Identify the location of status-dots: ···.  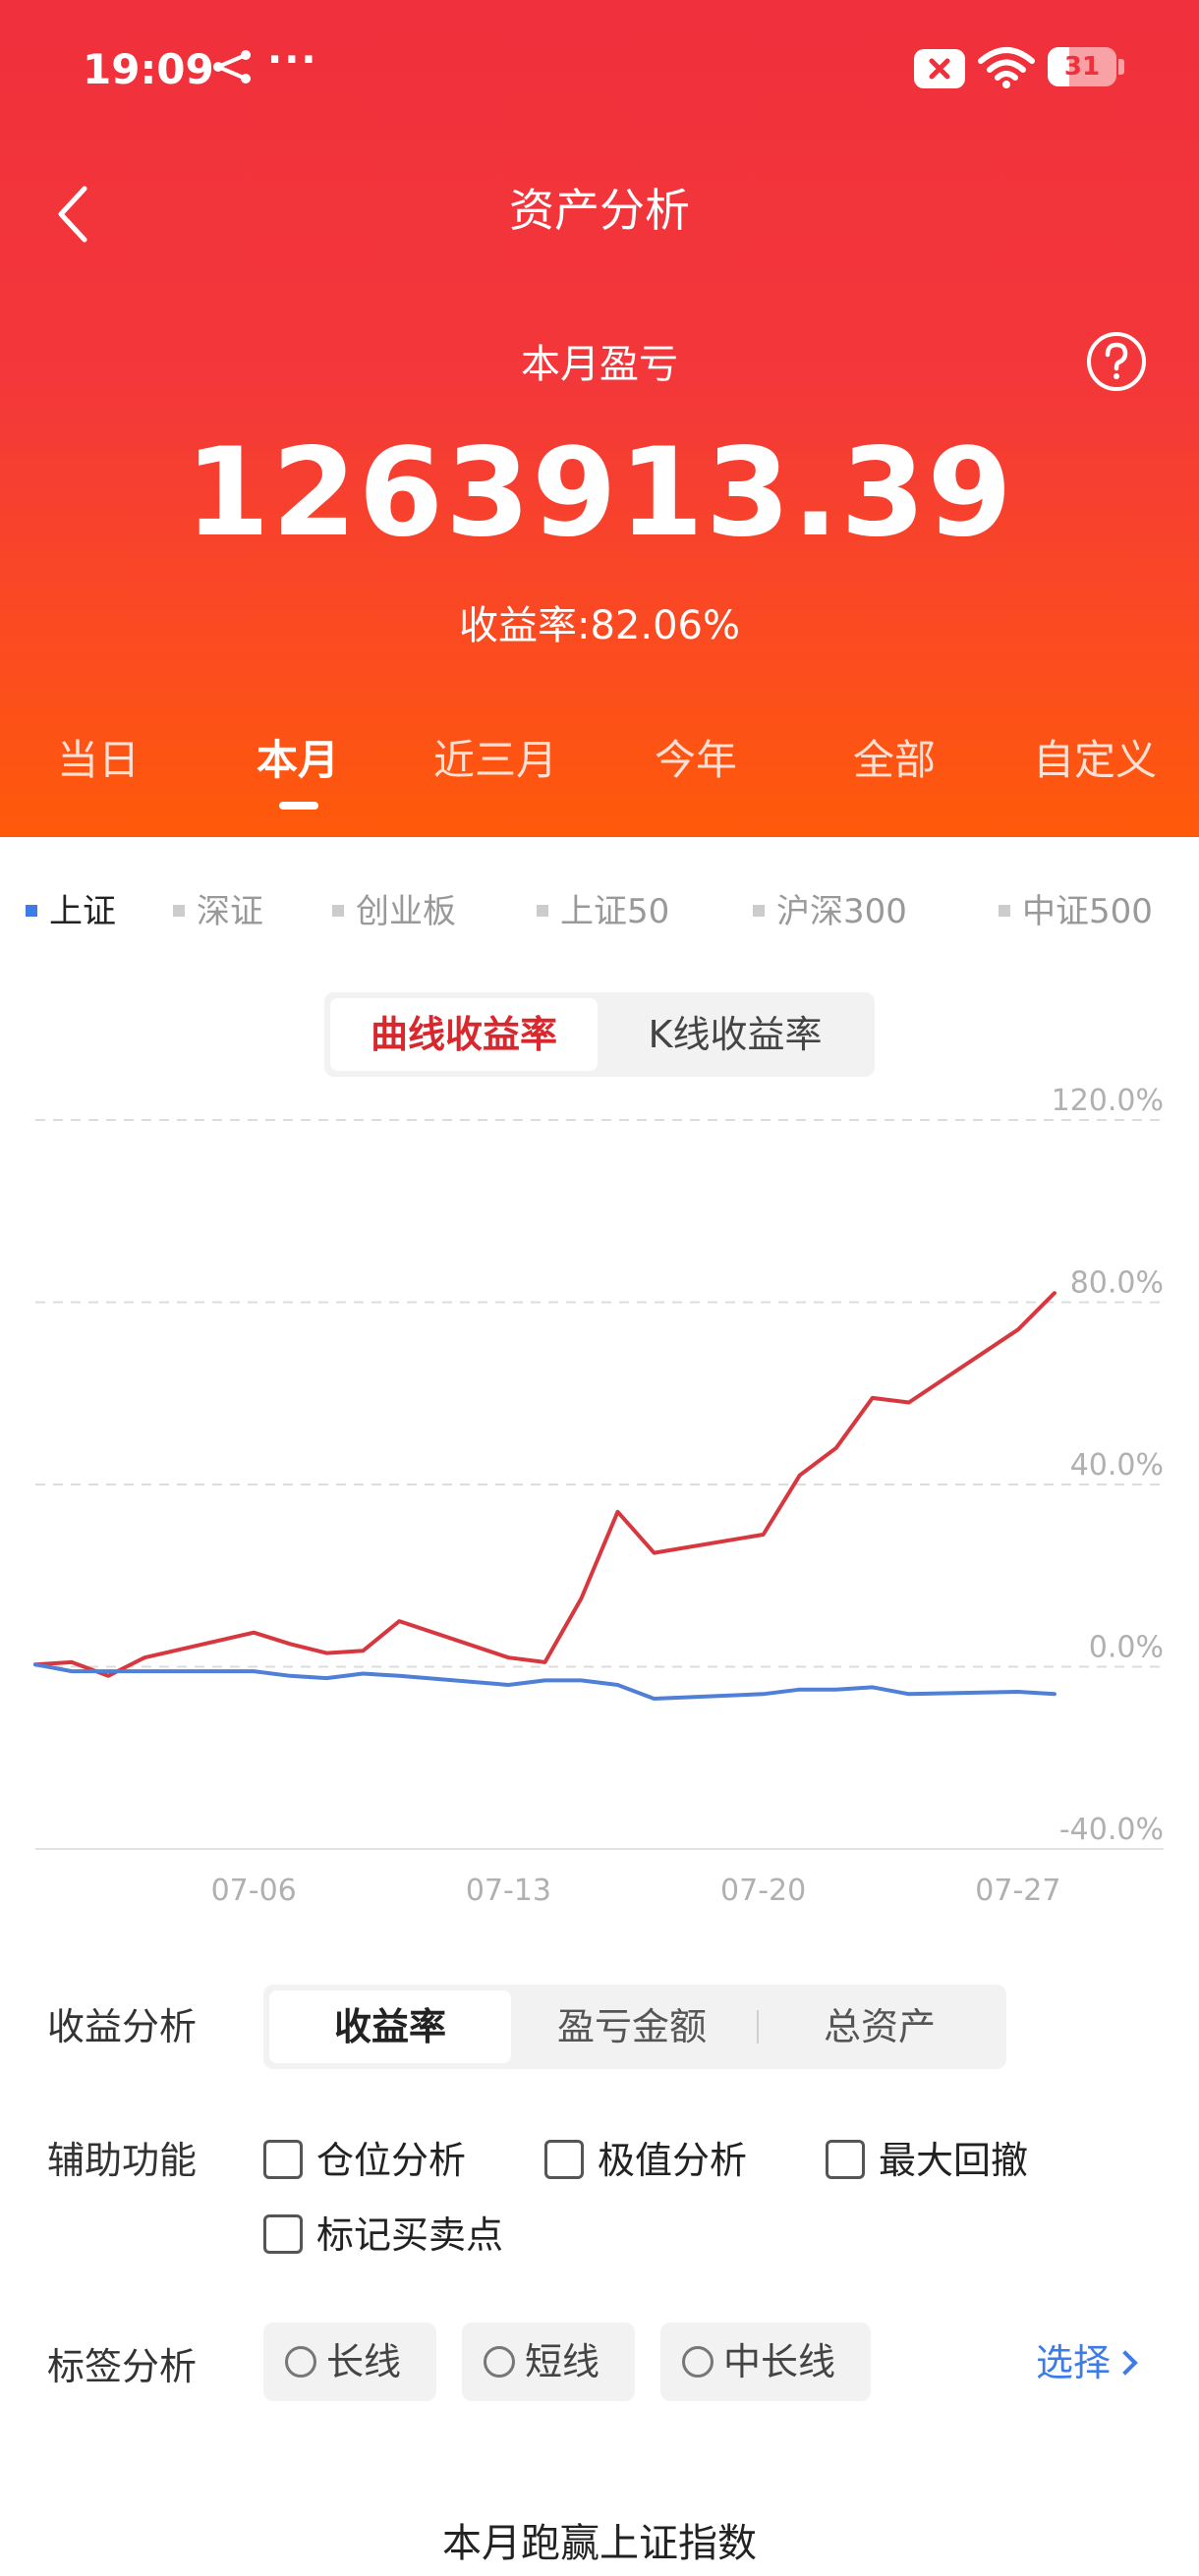
(292, 60).